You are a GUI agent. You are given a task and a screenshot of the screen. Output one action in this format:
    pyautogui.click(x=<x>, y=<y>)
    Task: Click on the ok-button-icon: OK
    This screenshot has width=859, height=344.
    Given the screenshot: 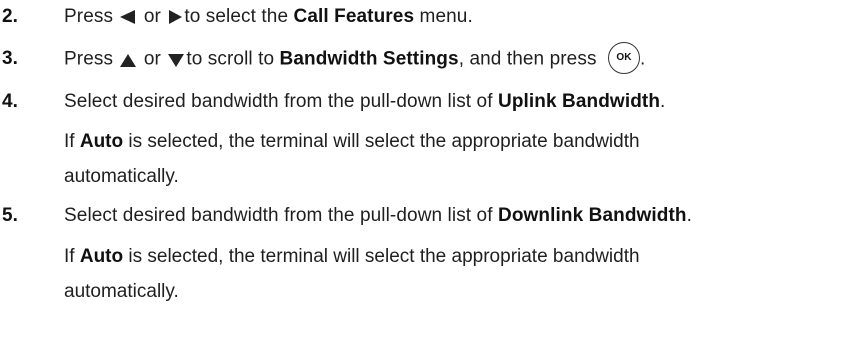 What is the action you would take?
    pyautogui.click(x=623, y=58)
    